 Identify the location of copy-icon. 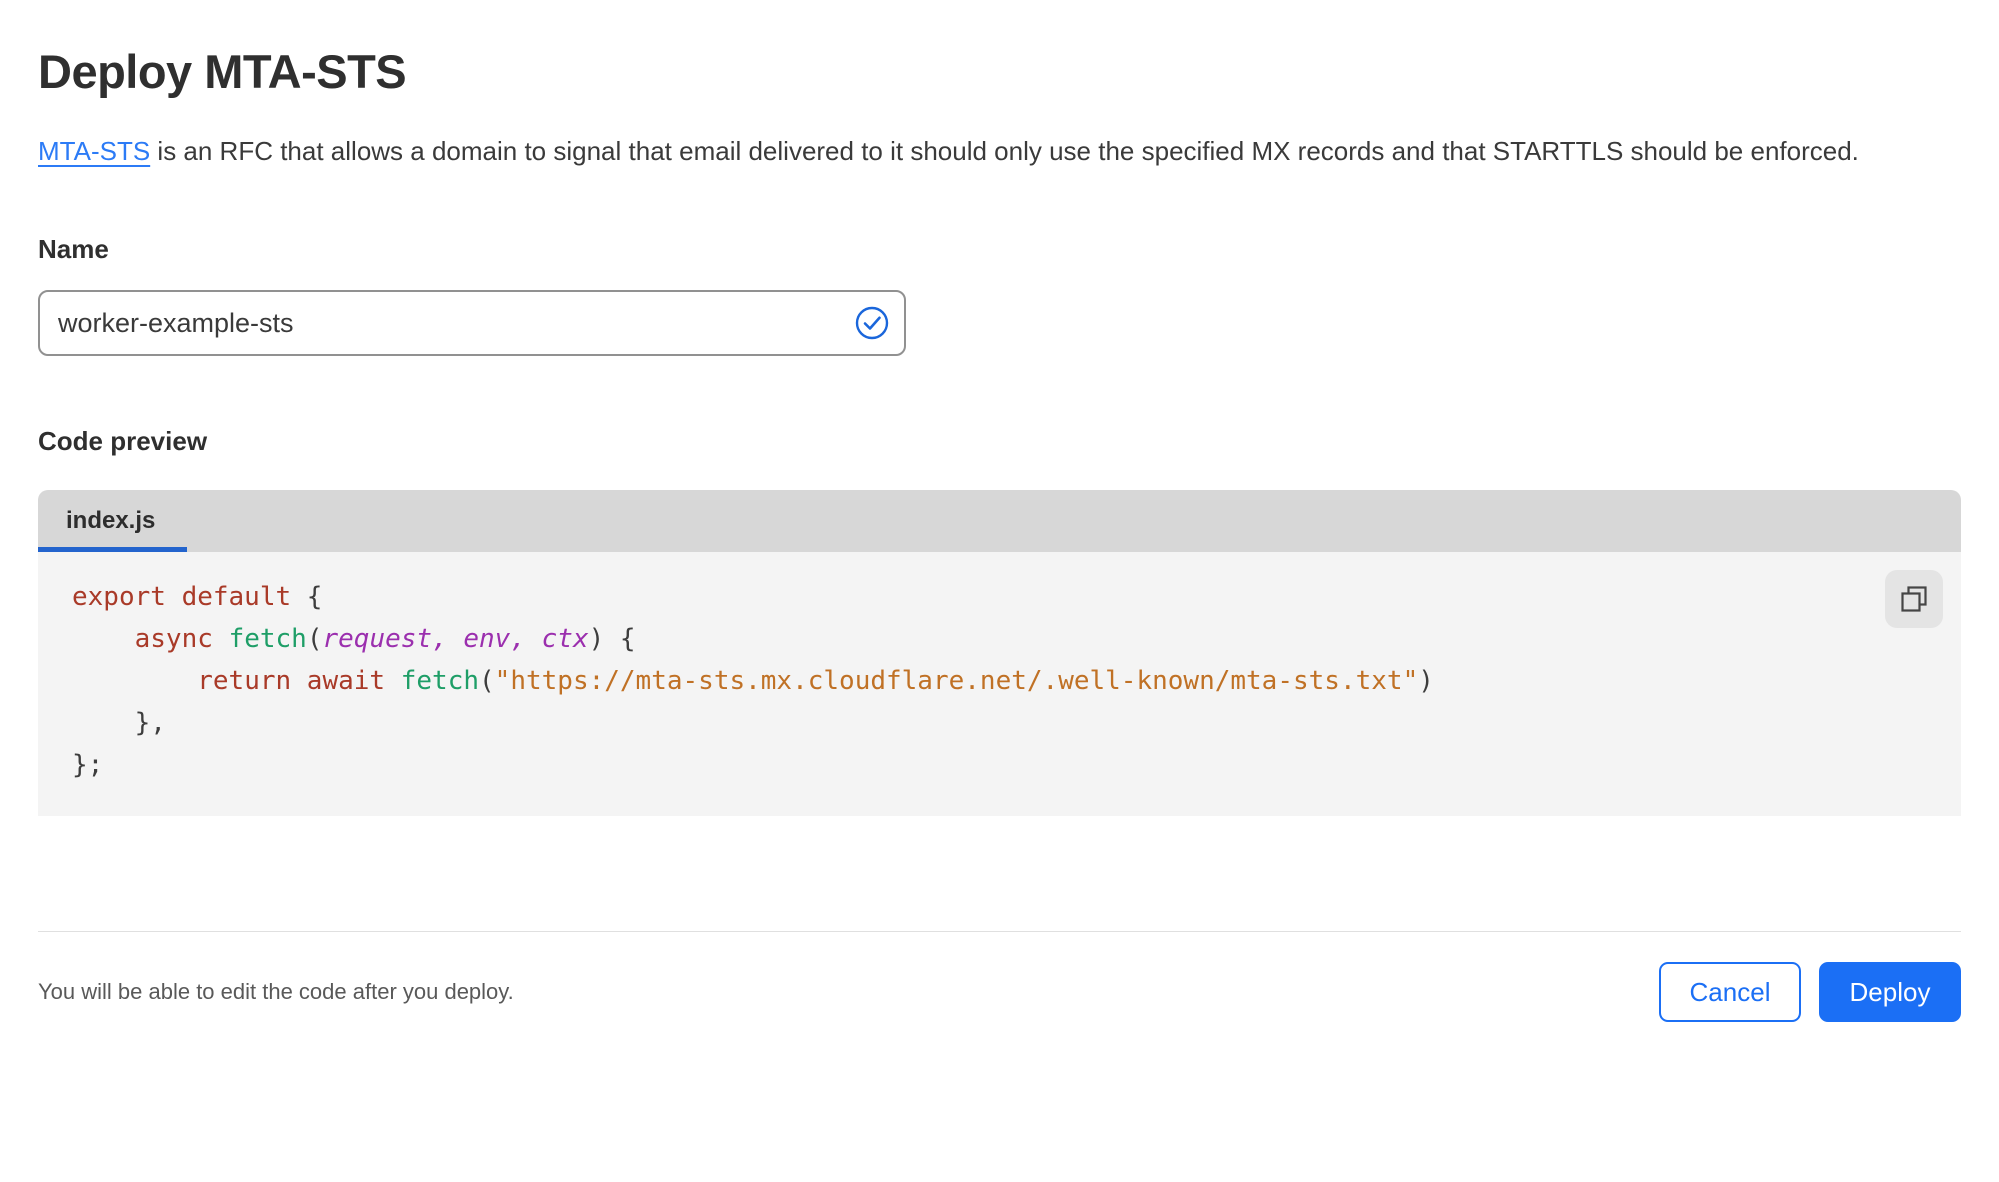
(1914, 599).